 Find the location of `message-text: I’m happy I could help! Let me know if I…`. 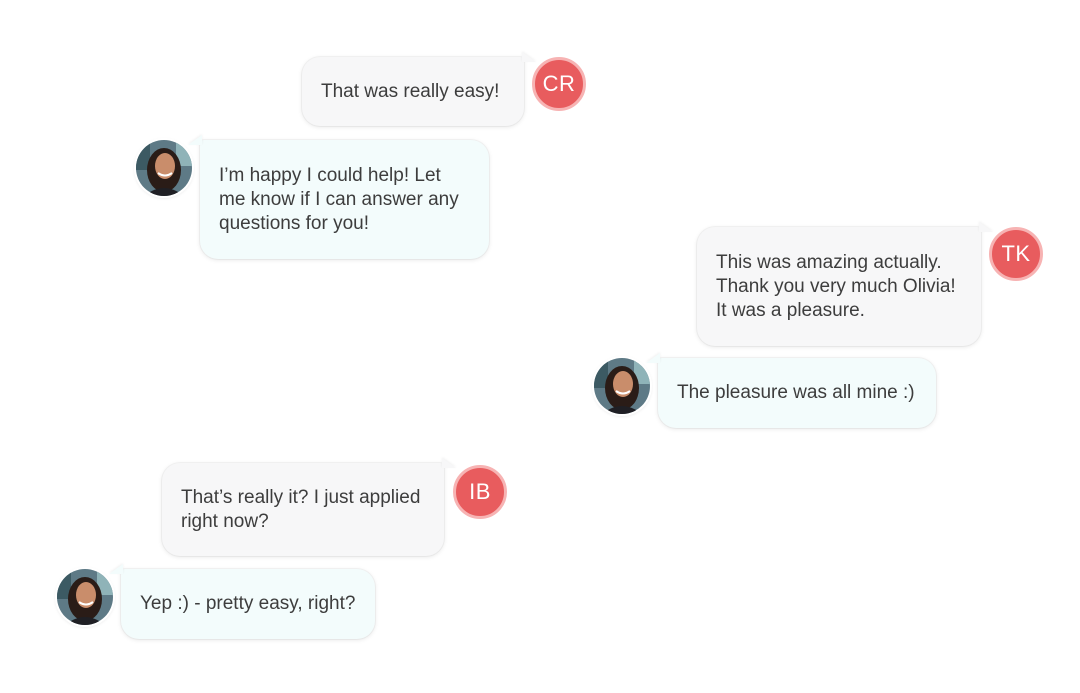

message-text: I’m happy I could help! Let me know if I… is located at coordinates (339, 199).